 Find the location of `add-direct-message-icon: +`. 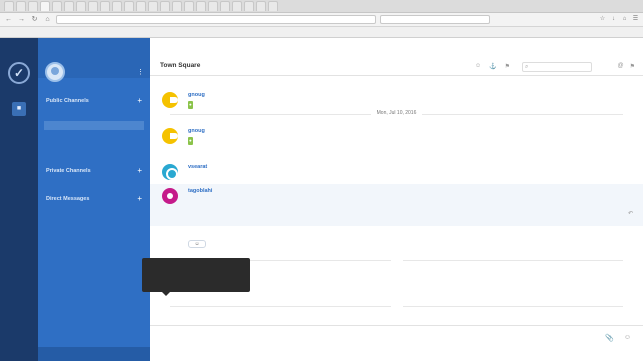

add-direct-message-icon: + is located at coordinates (139, 199).